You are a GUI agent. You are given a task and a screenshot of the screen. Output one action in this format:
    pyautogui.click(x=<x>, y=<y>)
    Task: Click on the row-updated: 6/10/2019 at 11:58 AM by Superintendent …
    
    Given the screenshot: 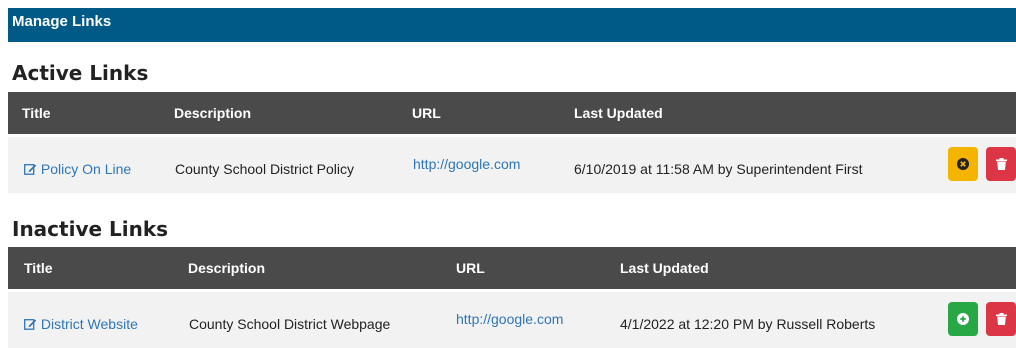 What is the action you would take?
    pyautogui.click(x=718, y=169)
    